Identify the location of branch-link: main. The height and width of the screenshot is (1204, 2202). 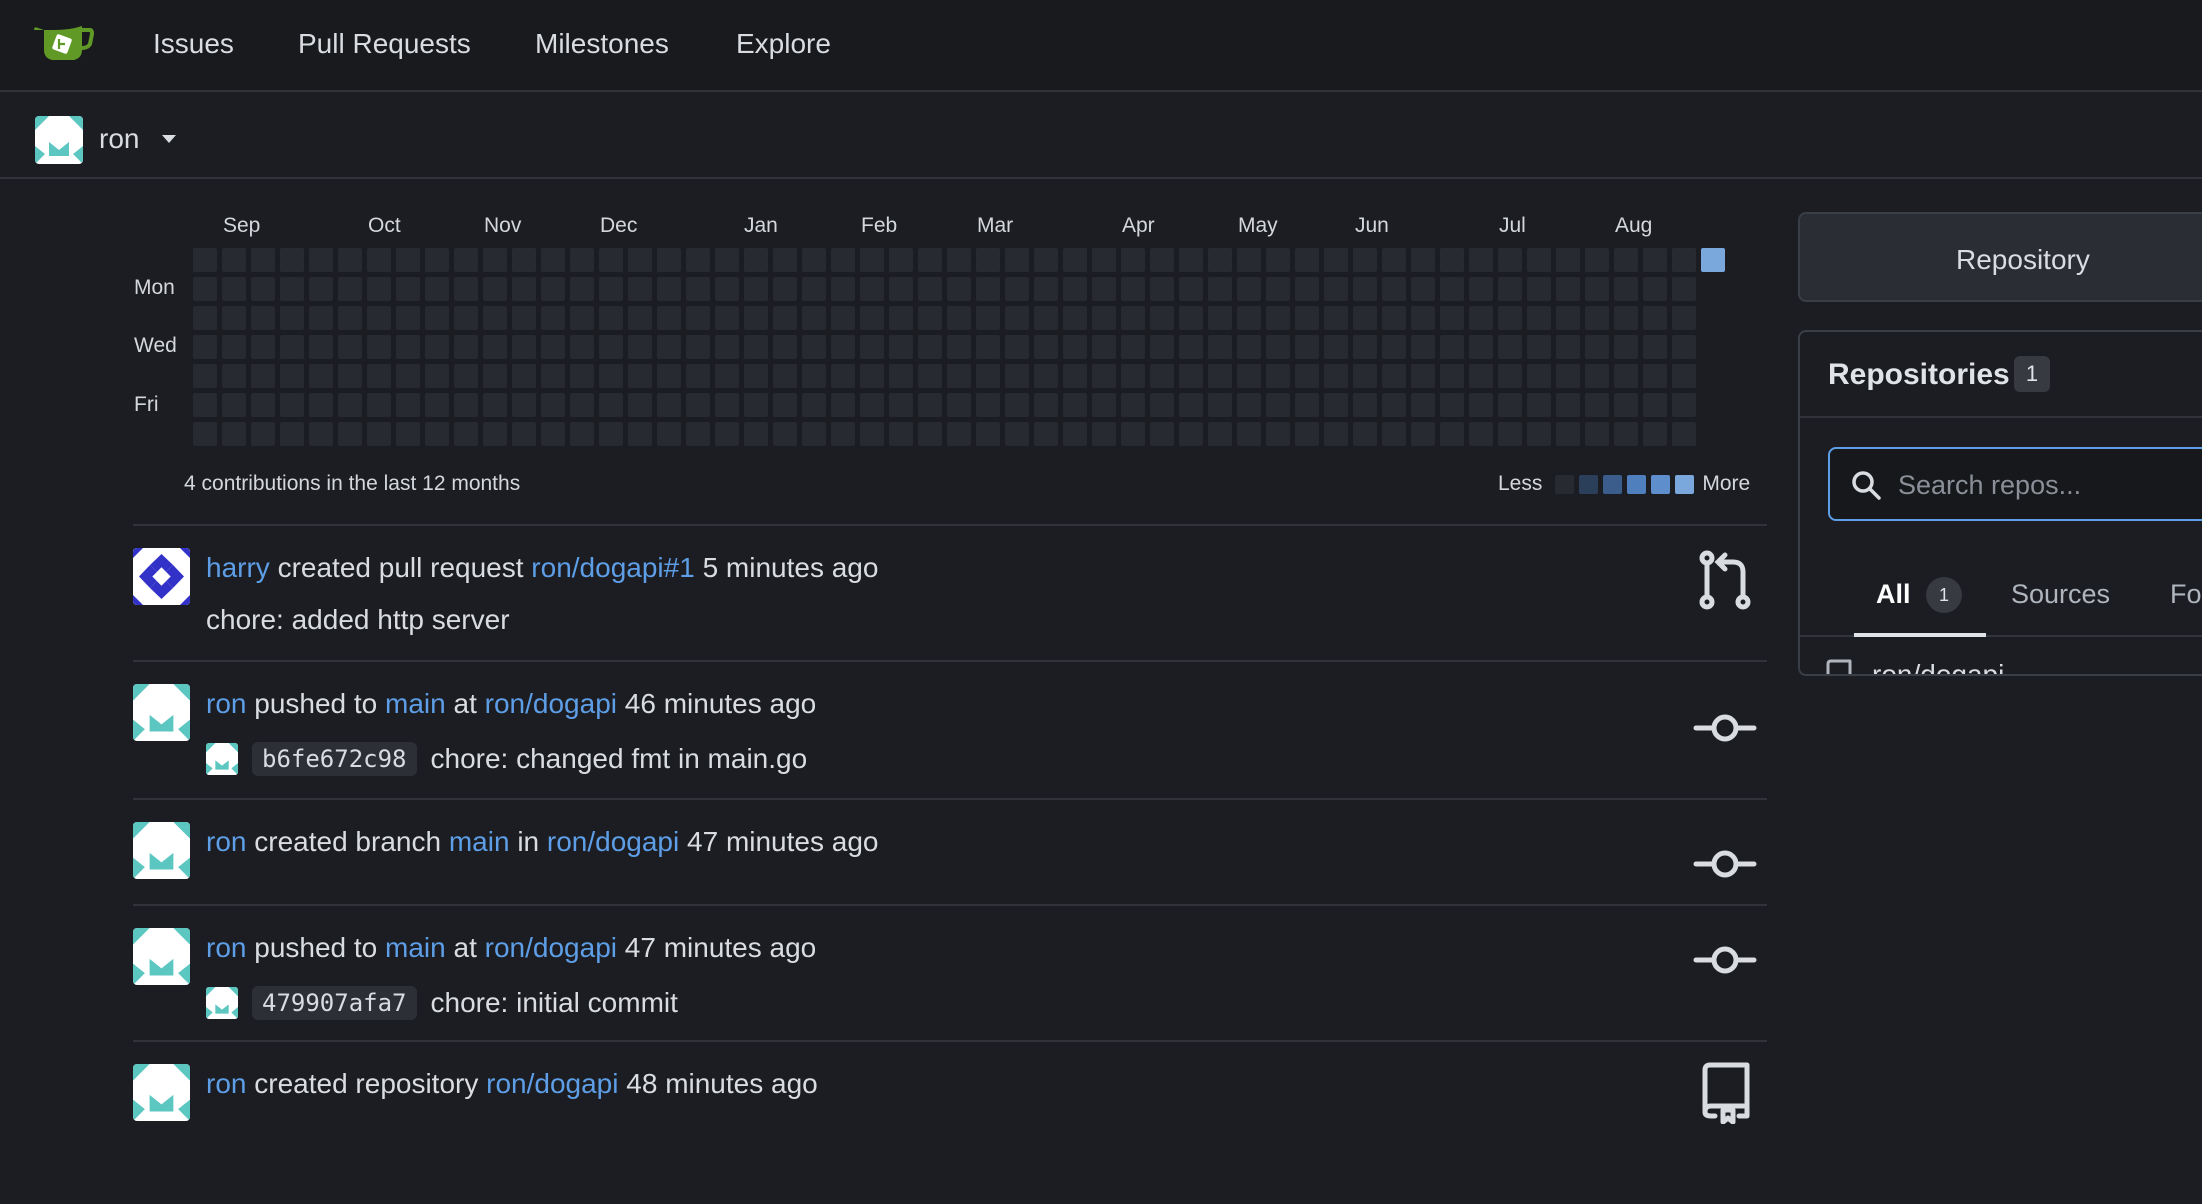
(415, 947).